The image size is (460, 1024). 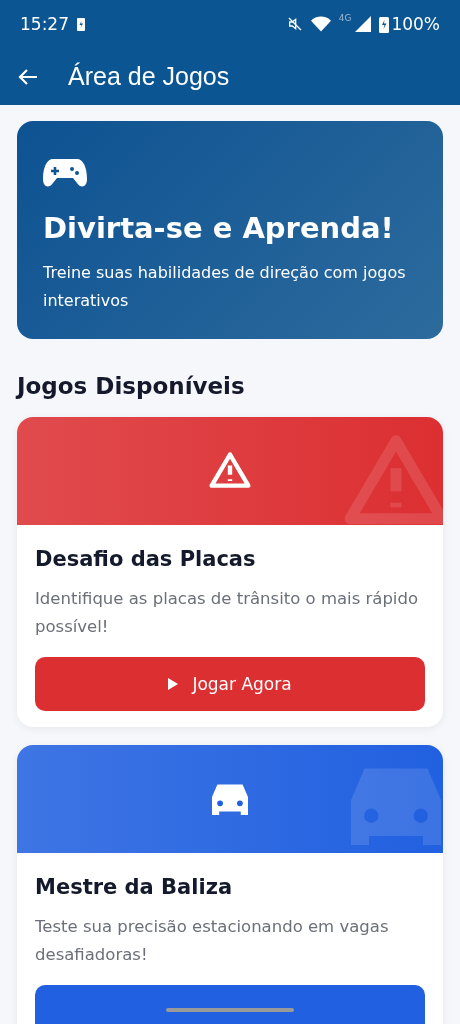 What do you see at coordinates (146, 559) in the screenshot?
I see `game-title: Desafio das Placas` at bounding box center [146, 559].